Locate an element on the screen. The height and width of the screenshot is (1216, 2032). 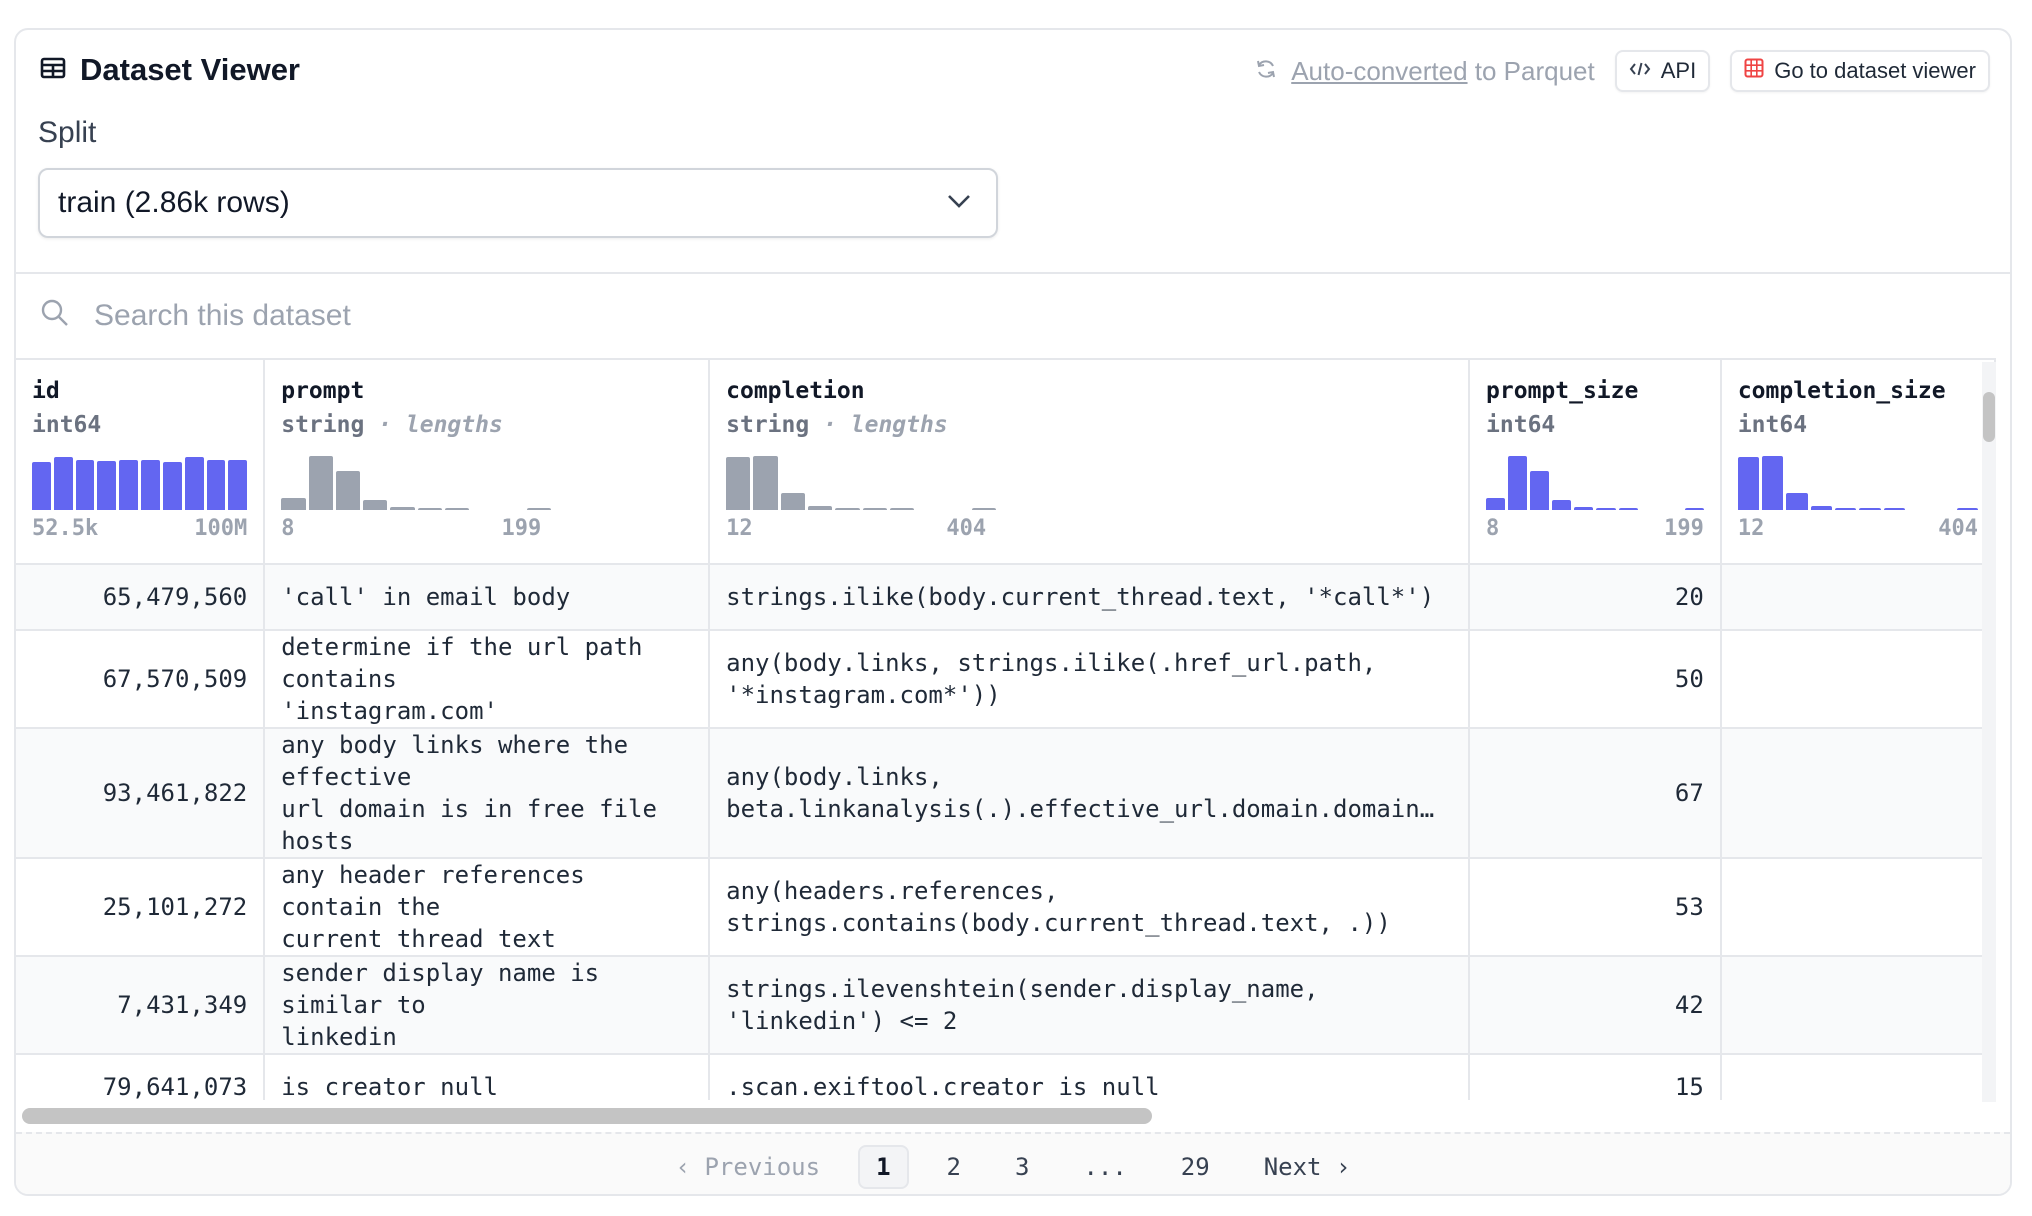
horizontal-scrollbar is located at coordinates (1002, 1116).